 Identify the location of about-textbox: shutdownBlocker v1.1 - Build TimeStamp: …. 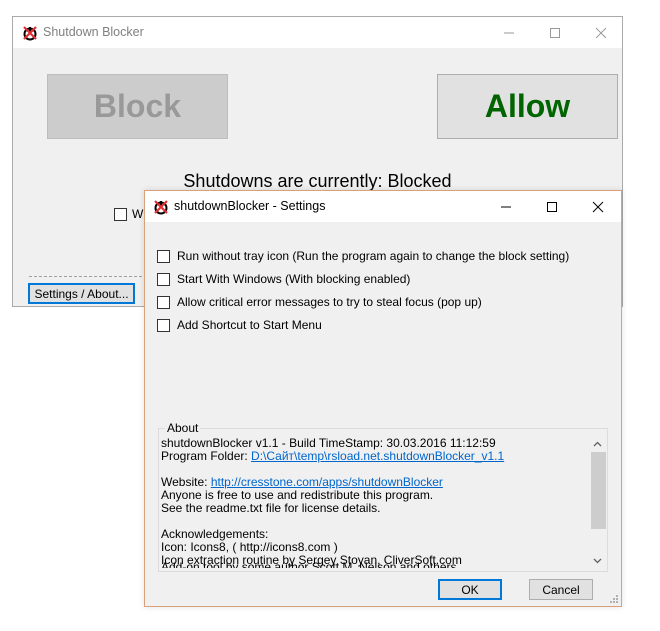
(375, 502).